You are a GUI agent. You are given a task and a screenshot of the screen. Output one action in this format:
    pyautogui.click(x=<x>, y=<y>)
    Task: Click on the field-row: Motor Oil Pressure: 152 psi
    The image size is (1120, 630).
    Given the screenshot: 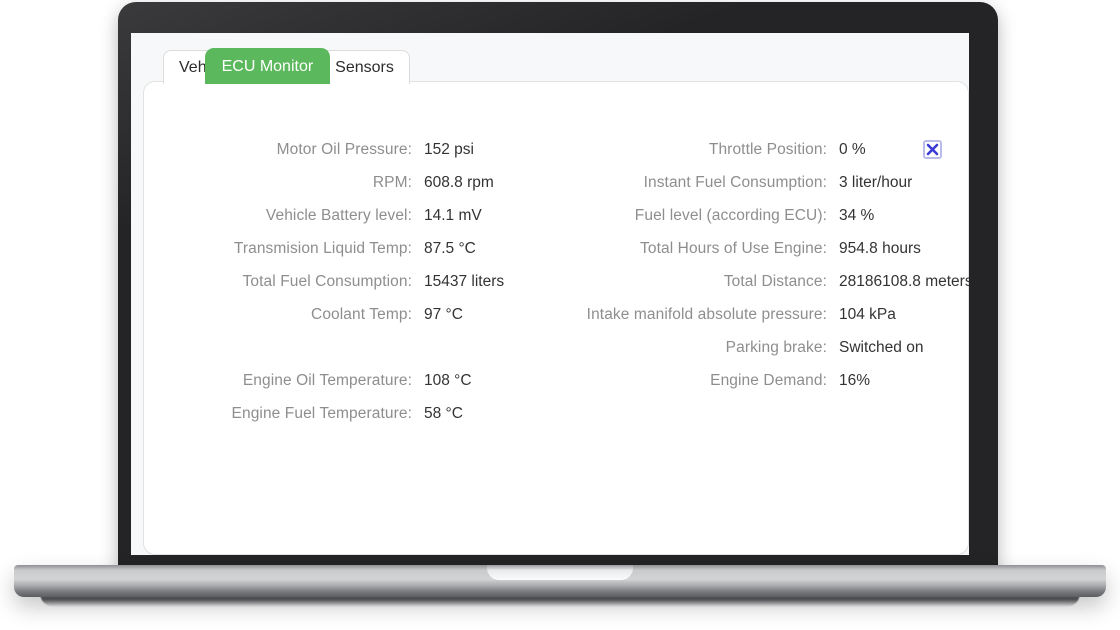 What is the action you would take?
    pyautogui.click(x=350, y=150)
    